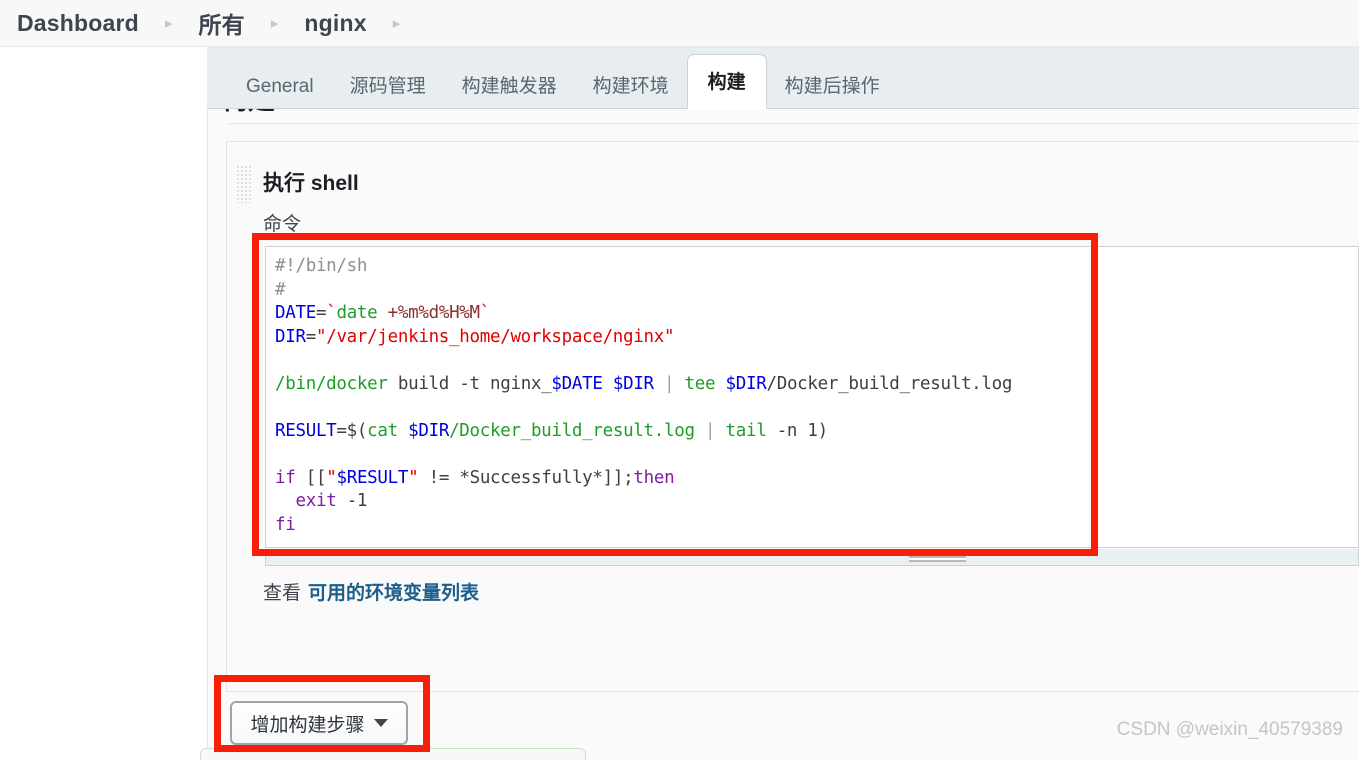  I want to click on tab-source-management: 源码管理, so click(388, 85).